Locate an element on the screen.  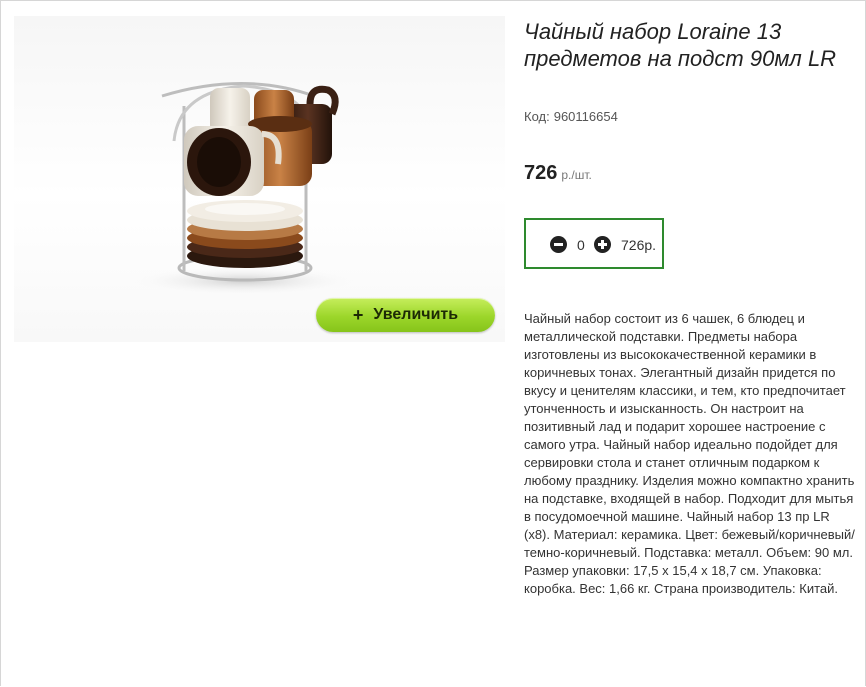
quantity-value: 0 is located at coordinates (581, 245).